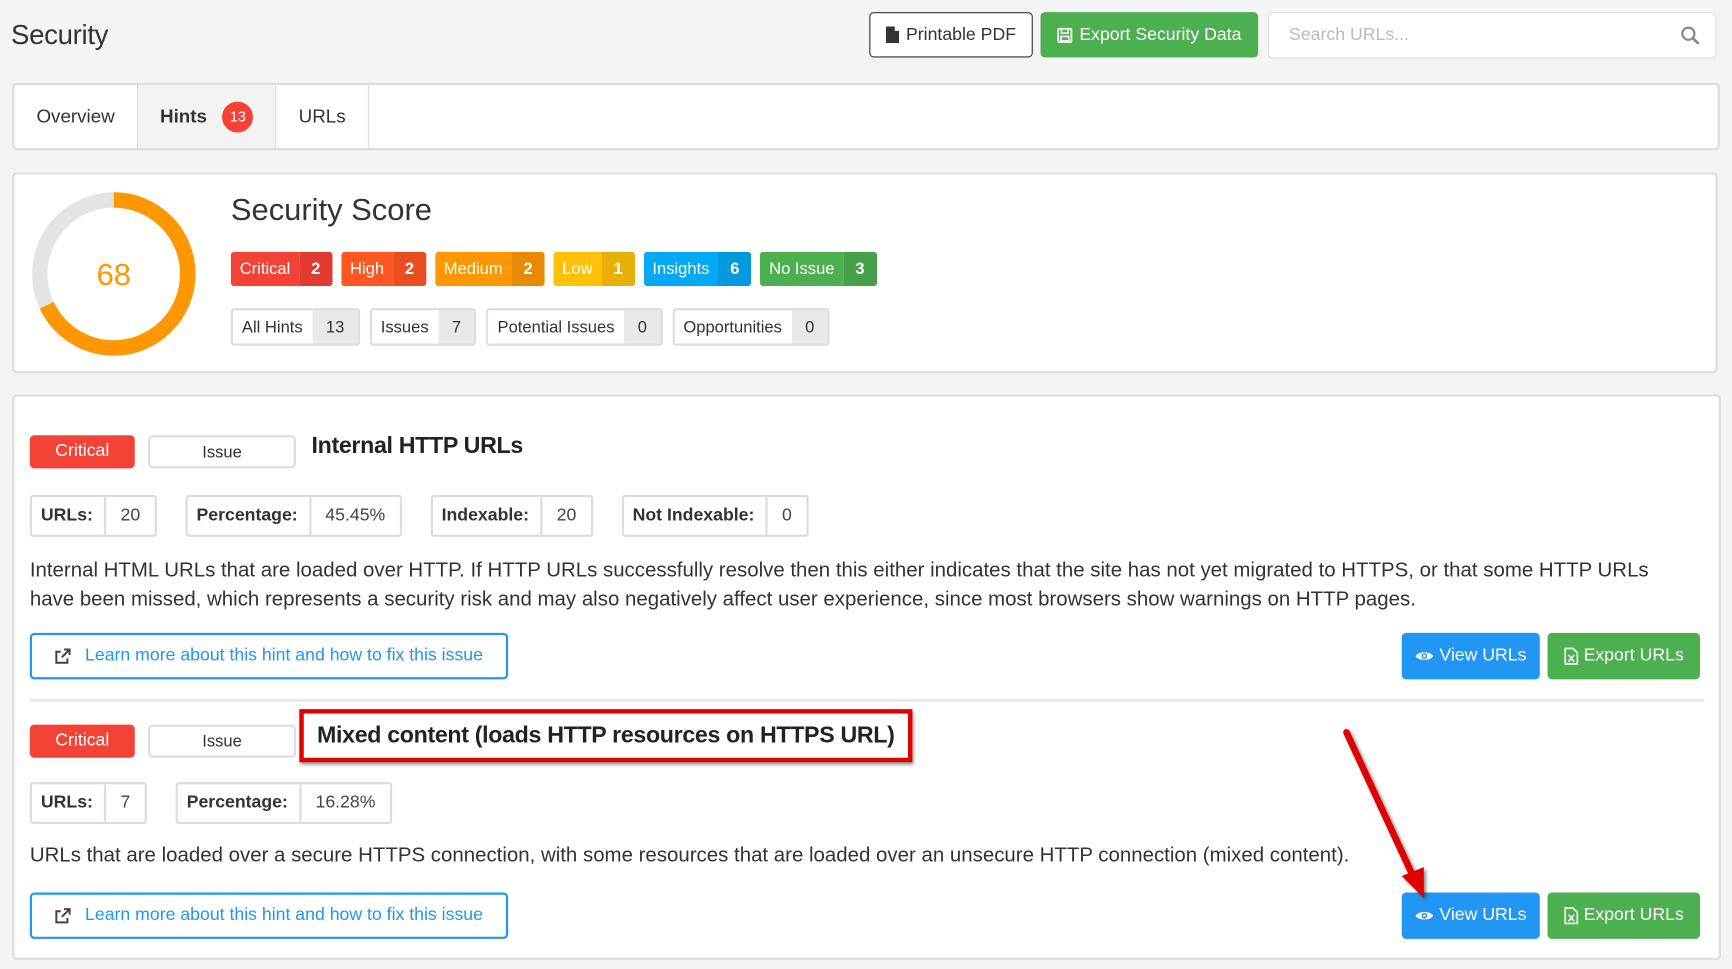  What do you see at coordinates (345, 802) in the screenshot?
I see `stat-value: 16.28%` at bounding box center [345, 802].